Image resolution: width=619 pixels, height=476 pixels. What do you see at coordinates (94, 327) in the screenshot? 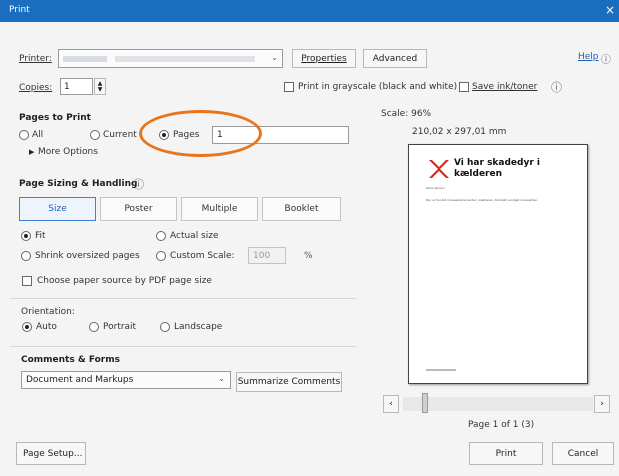
I see `portrait-radio` at bounding box center [94, 327].